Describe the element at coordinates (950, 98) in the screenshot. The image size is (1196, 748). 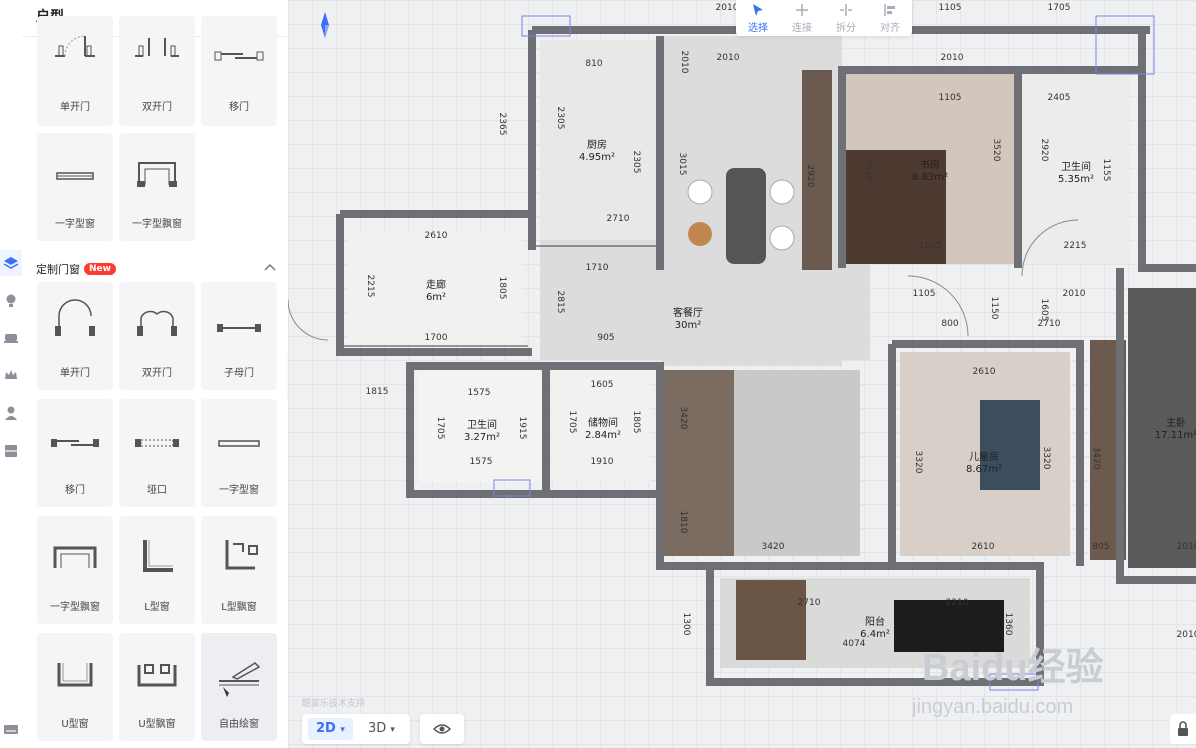
I see `dimension-label: 1105` at that location.